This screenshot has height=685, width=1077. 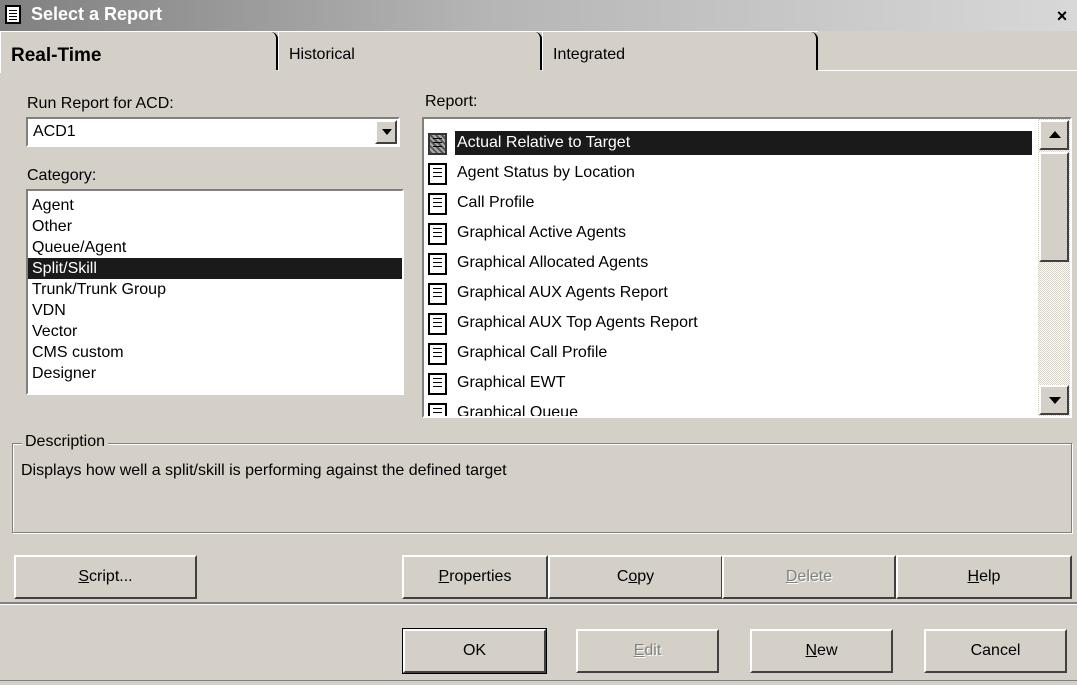 I want to click on tab-label: Integrated, so click(x=589, y=54).